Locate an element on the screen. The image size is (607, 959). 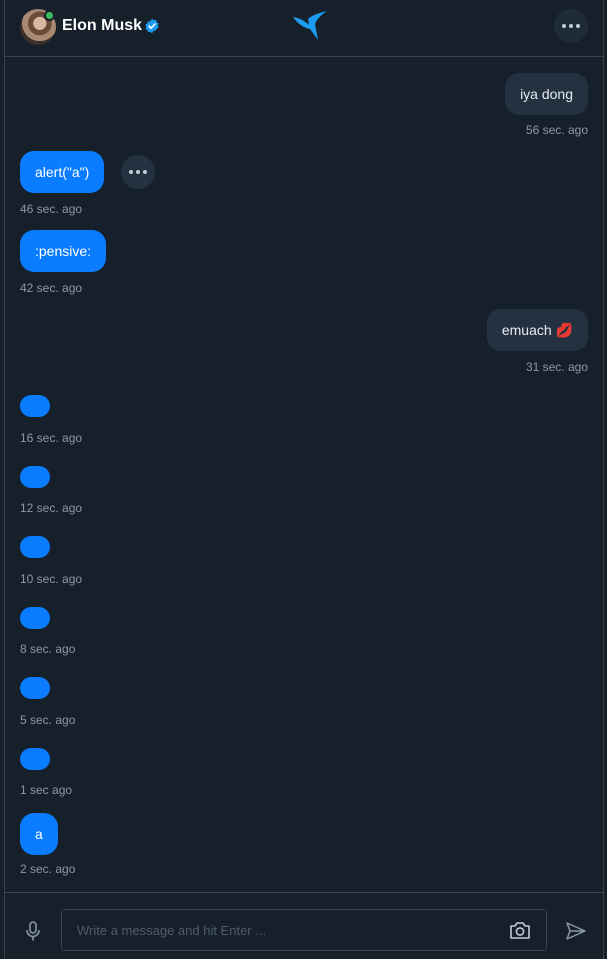
message-timestamp: 31 sec. ago is located at coordinates (556, 367).